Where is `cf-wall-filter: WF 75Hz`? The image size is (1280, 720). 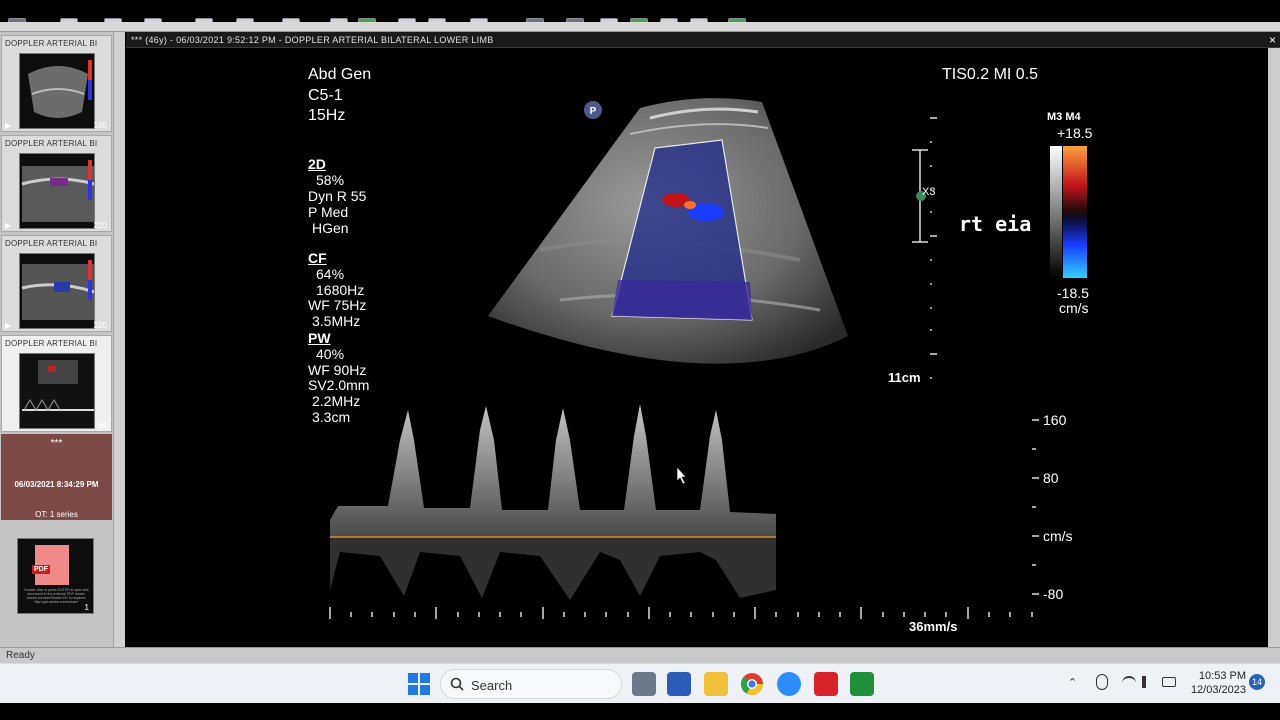
cf-wall-filter: WF 75Hz is located at coordinates (337, 305).